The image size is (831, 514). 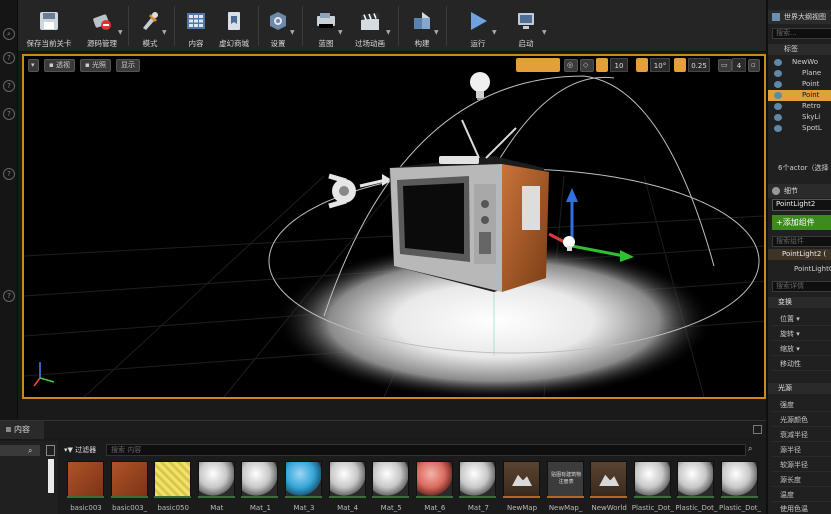 I want to click on use-temperature-property: 使用色温, so click(x=801, y=508).